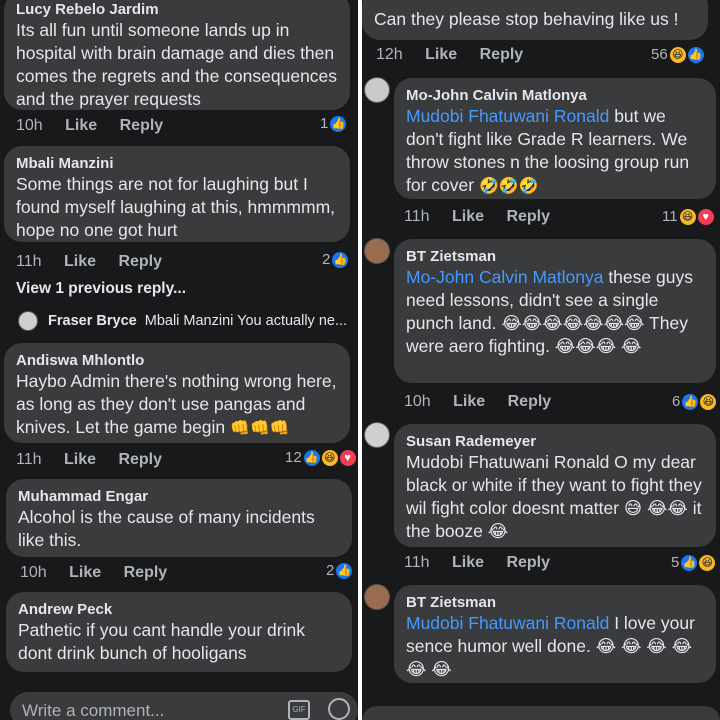 The width and height of the screenshot is (720, 720). I want to click on comment-author: Mo-John Calvin Matlonya, so click(555, 95).